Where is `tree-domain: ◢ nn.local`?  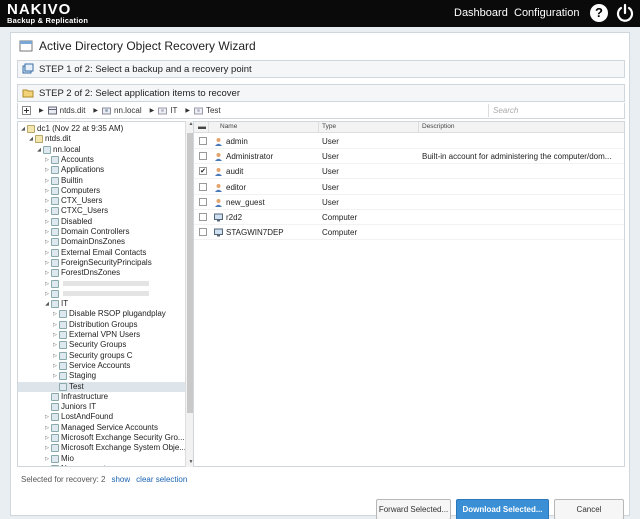 tree-domain: ◢ nn.local is located at coordinates (102, 150).